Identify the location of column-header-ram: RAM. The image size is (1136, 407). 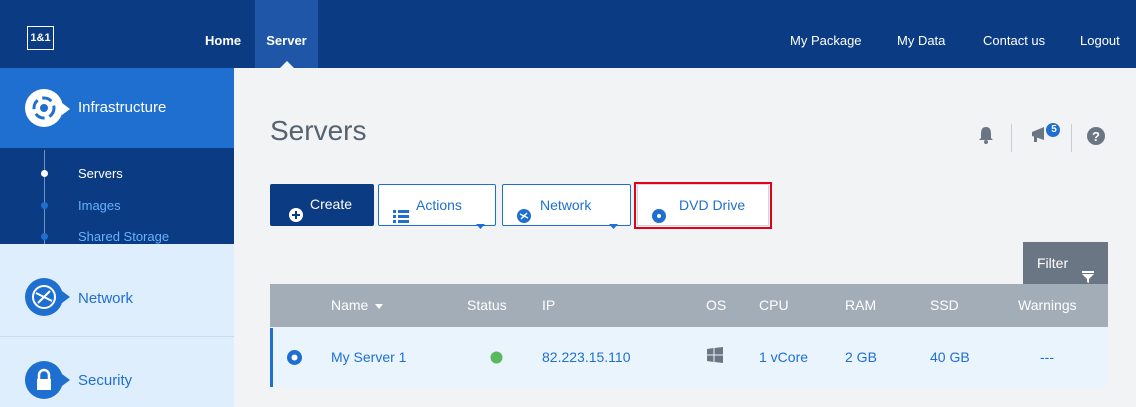
(860, 305).